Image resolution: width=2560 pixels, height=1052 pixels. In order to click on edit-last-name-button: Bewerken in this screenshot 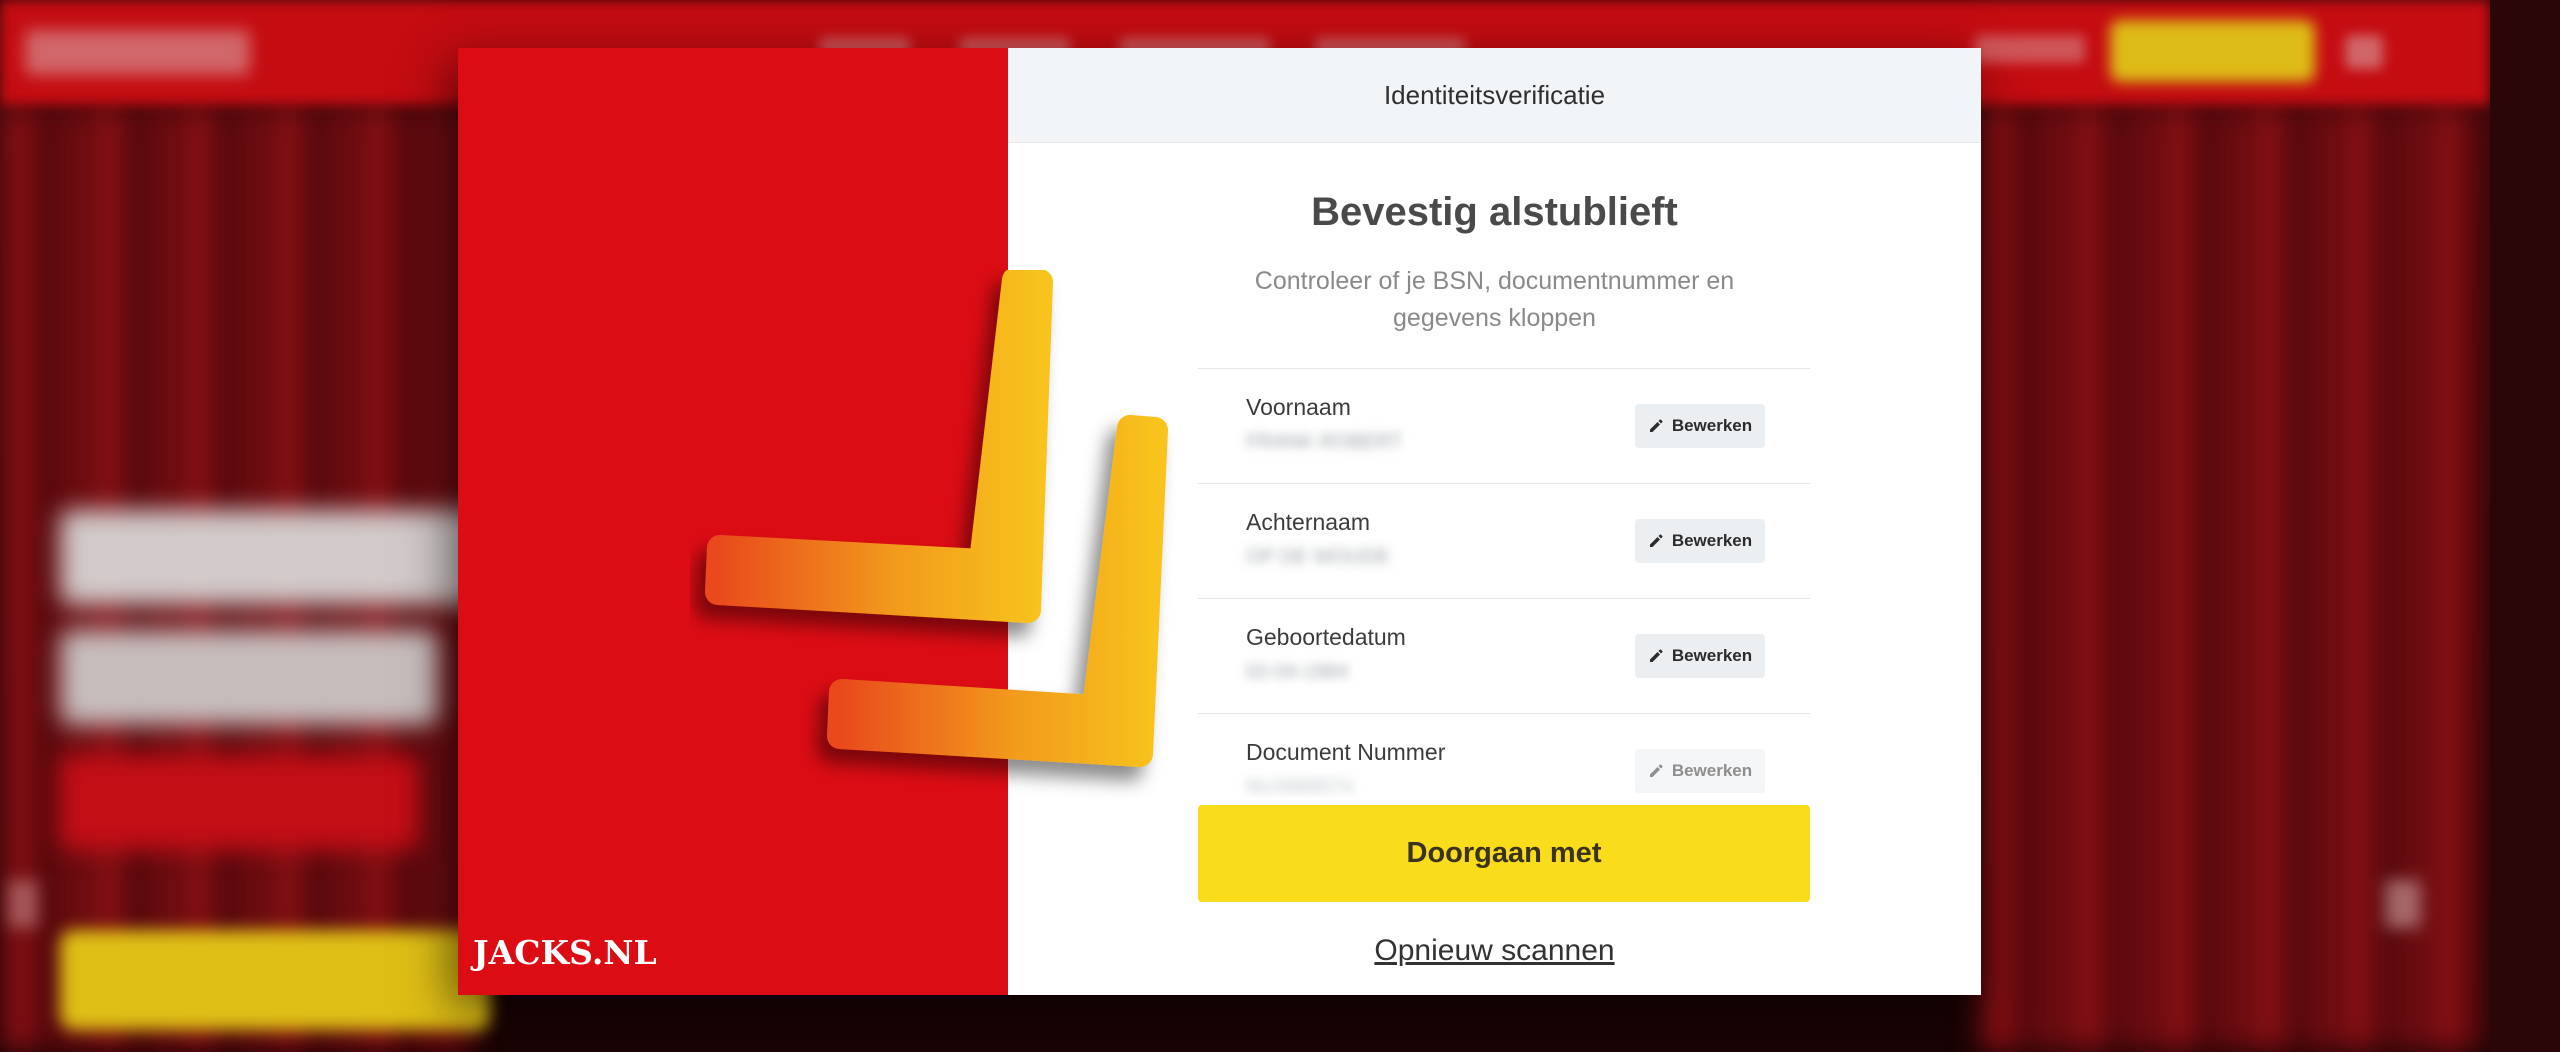, I will do `click(1700, 541)`.